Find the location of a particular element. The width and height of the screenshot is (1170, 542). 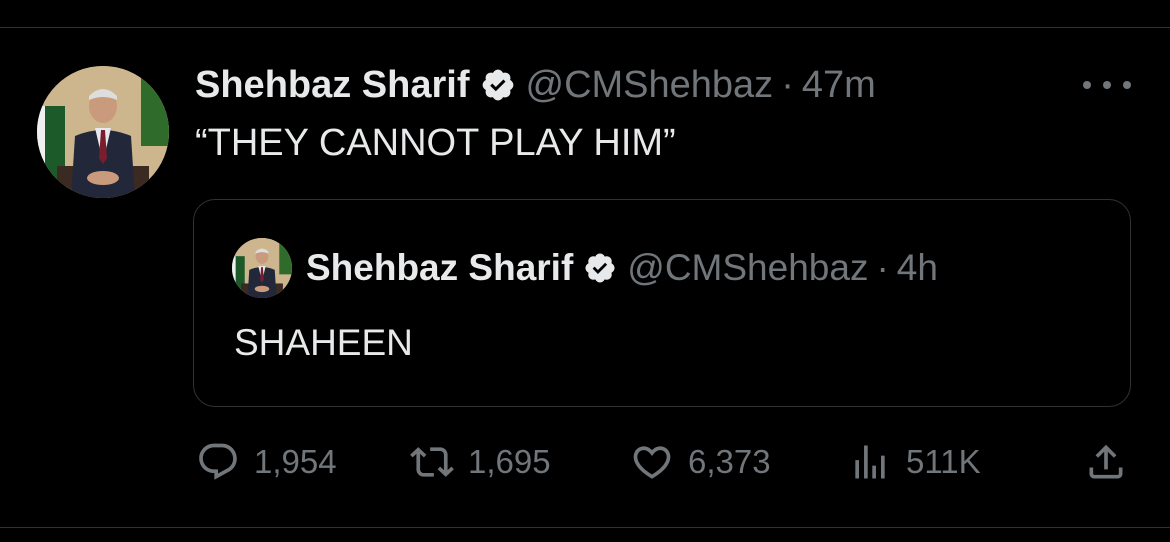

retweet-button: 1,695 is located at coordinates (480, 462).